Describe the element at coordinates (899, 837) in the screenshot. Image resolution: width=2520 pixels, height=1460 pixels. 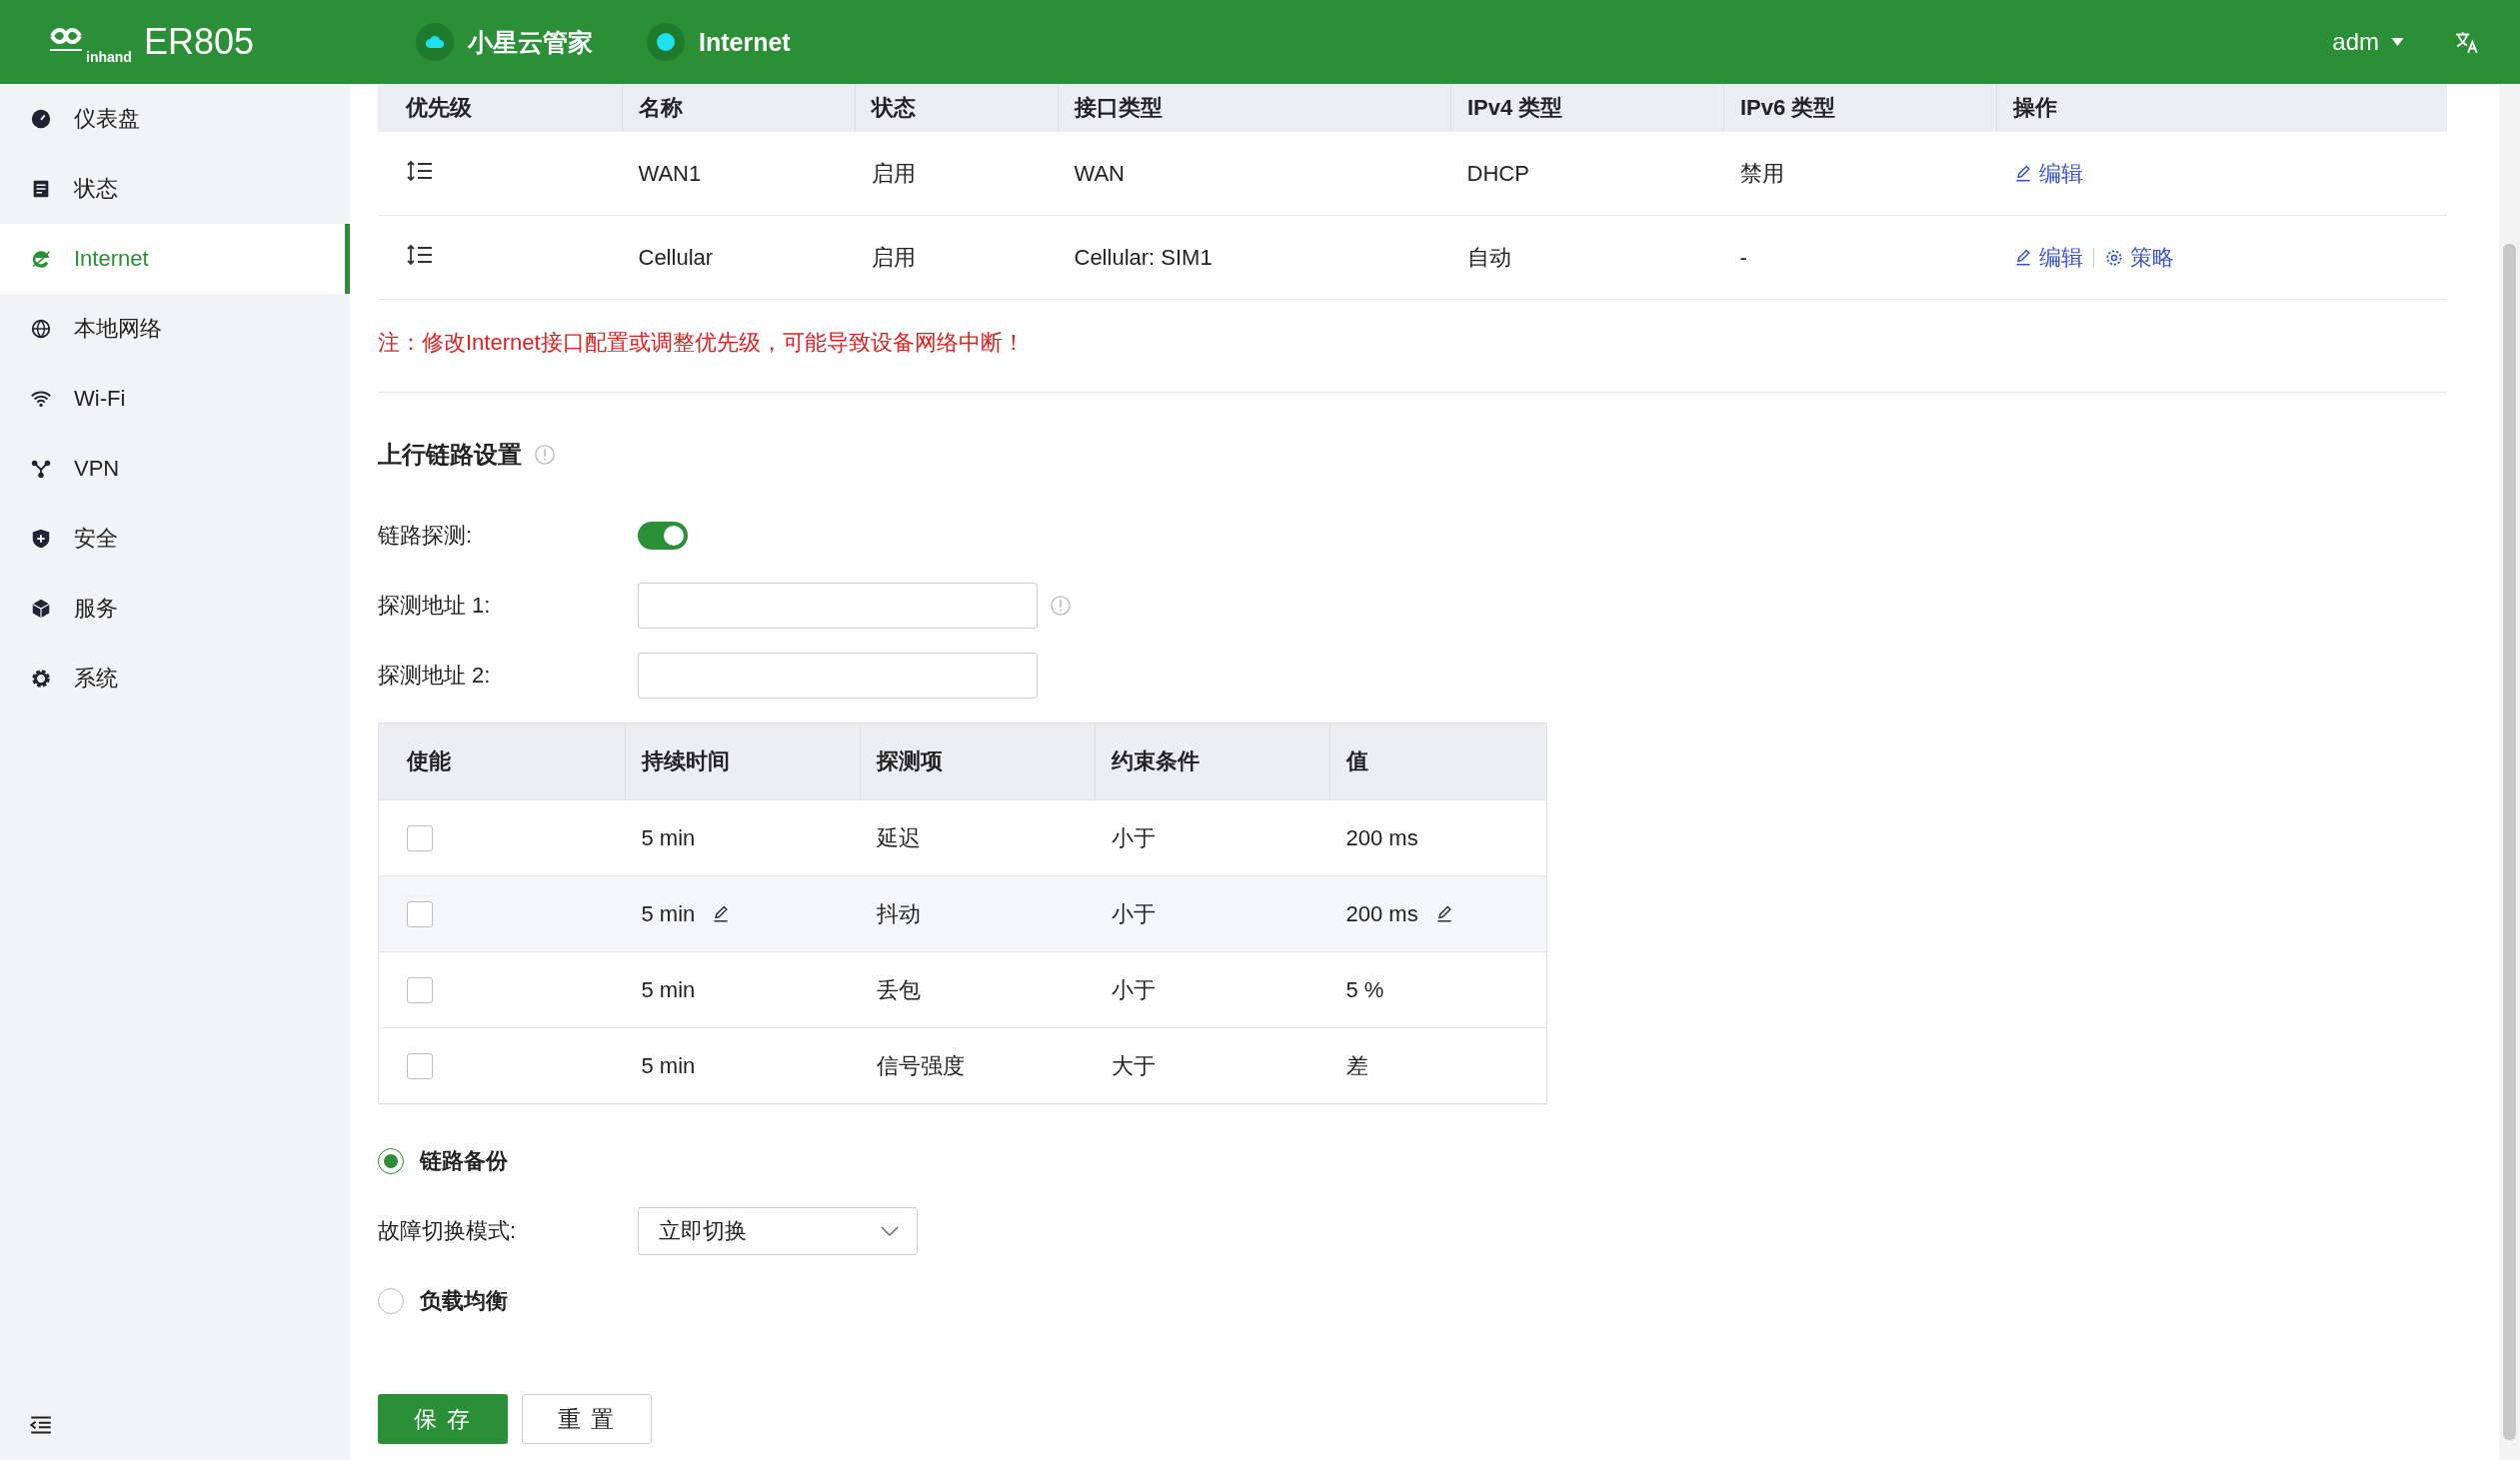
I see `table-cell: 延迟` at that location.